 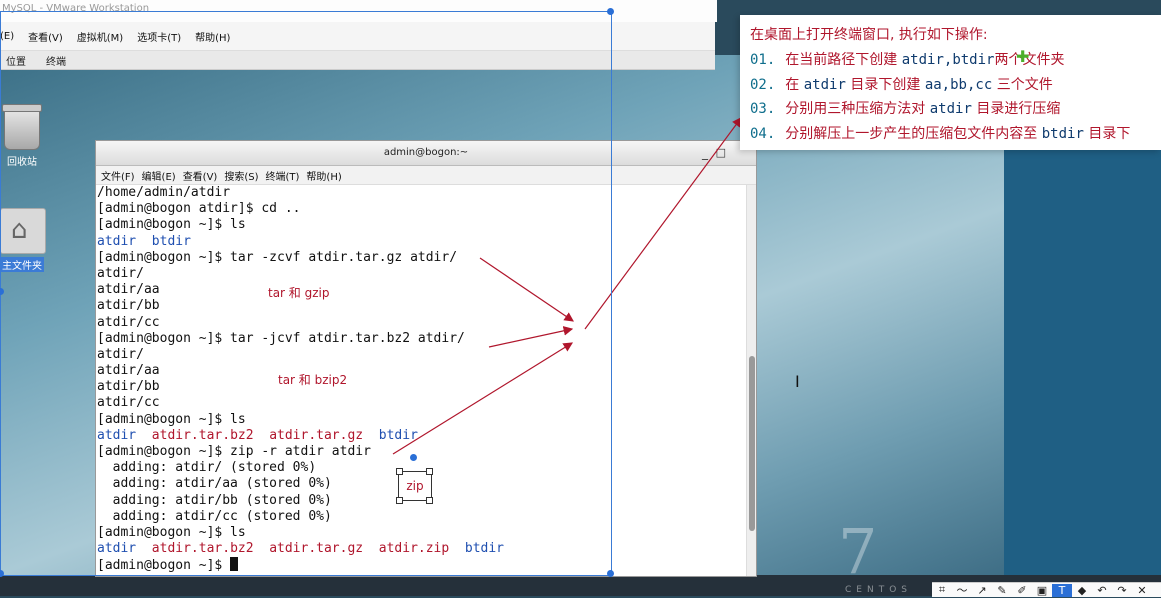 I want to click on instruction-title: 在桌面上打开终端窗口, 执行如下操作:, so click(x=869, y=35).